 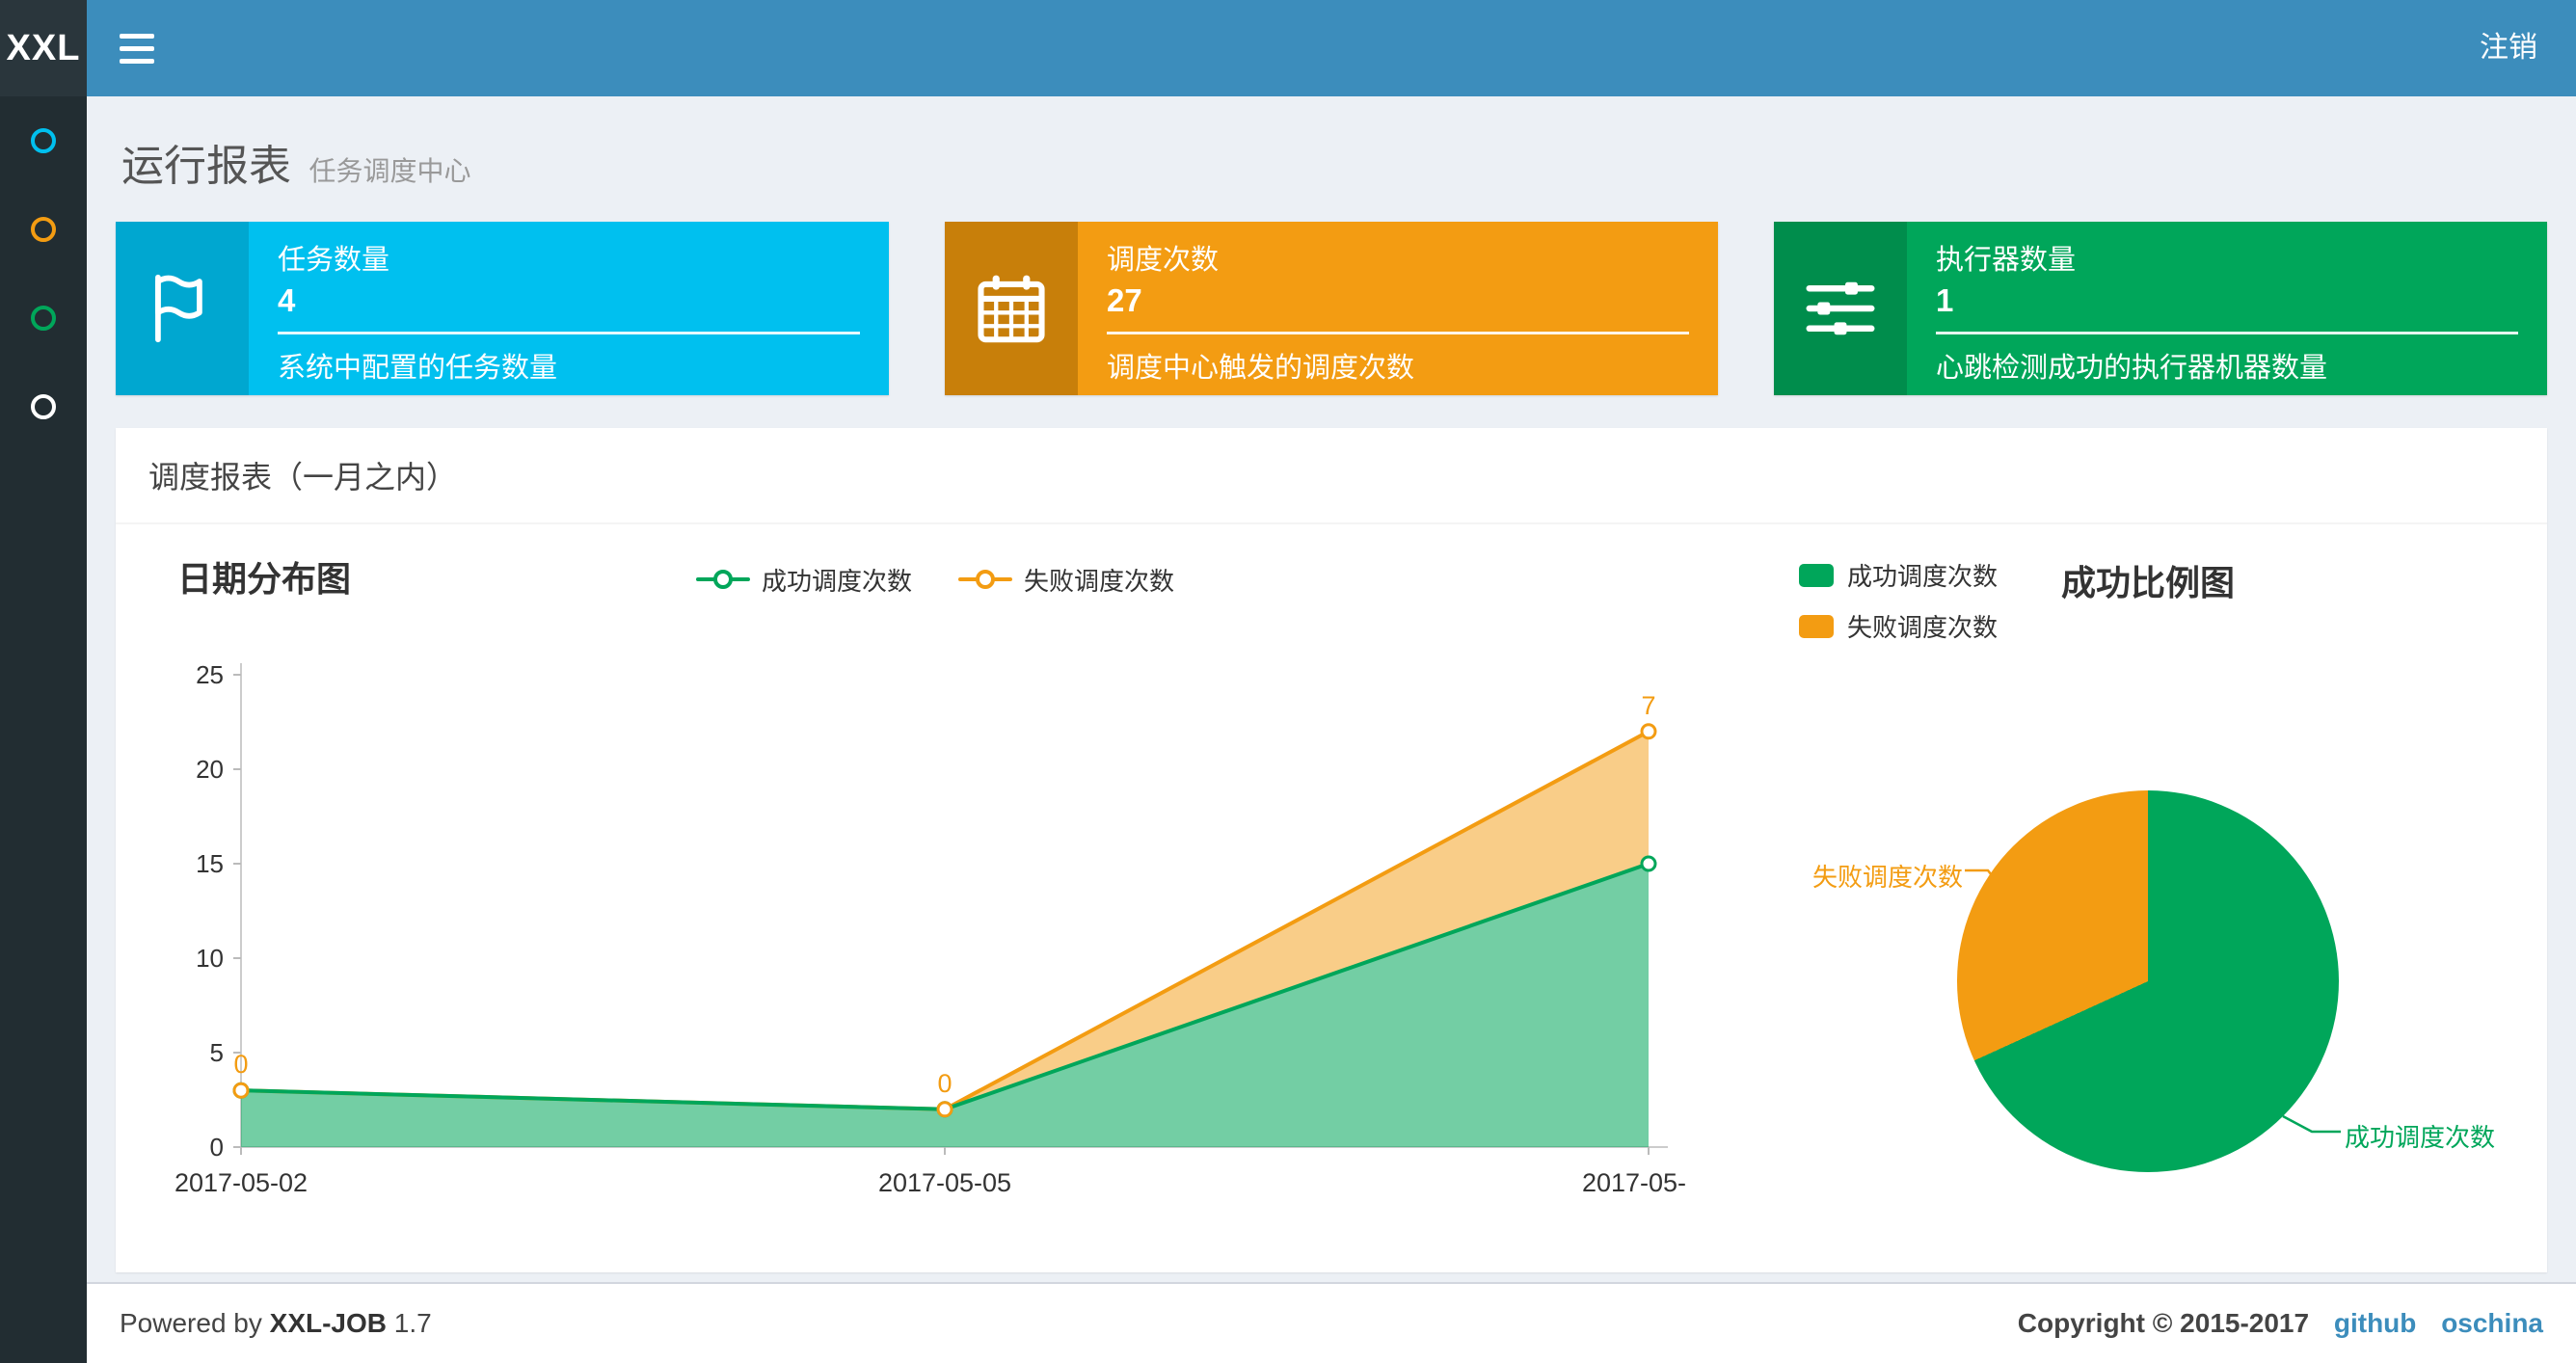 What do you see at coordinates (1635, 1182) in the screenshot?
I see `svg-text: 2017-05-08` at bounding box center [1635, 1182].